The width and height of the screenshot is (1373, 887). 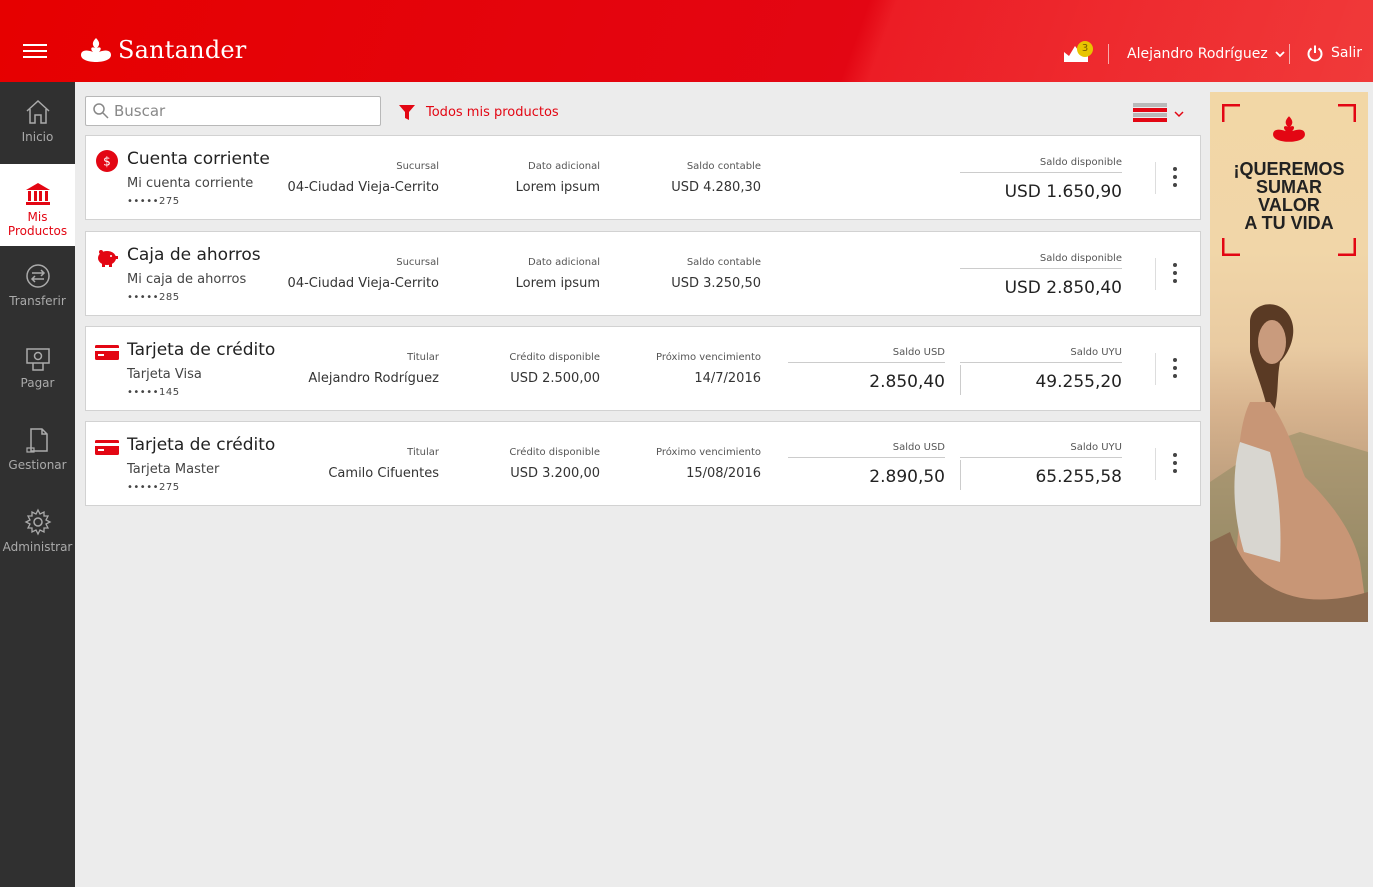 What do you see at coordinates (554, 369) in the screenshot?
I see `available-credit-column: Crédito disponible USD 2.500,00` at bounding box center [554, 369].